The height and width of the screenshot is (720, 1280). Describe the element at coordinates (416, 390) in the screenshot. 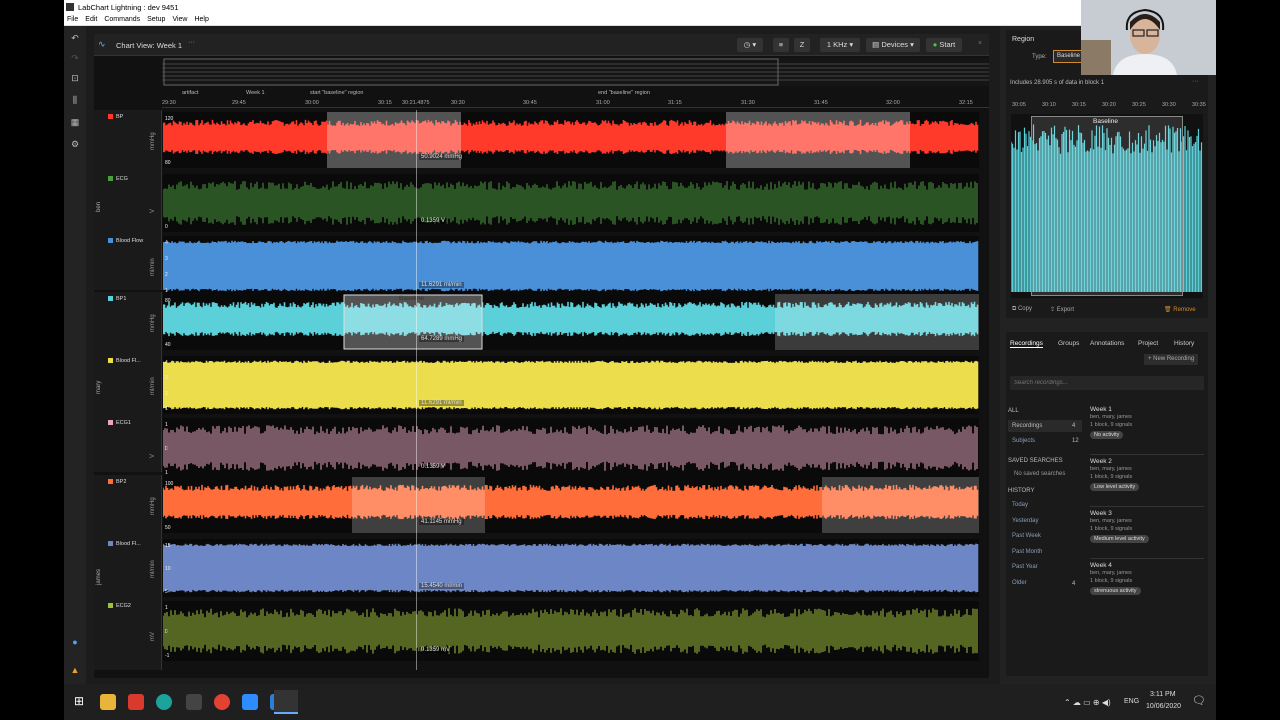

I see `time-cursor` at that location.